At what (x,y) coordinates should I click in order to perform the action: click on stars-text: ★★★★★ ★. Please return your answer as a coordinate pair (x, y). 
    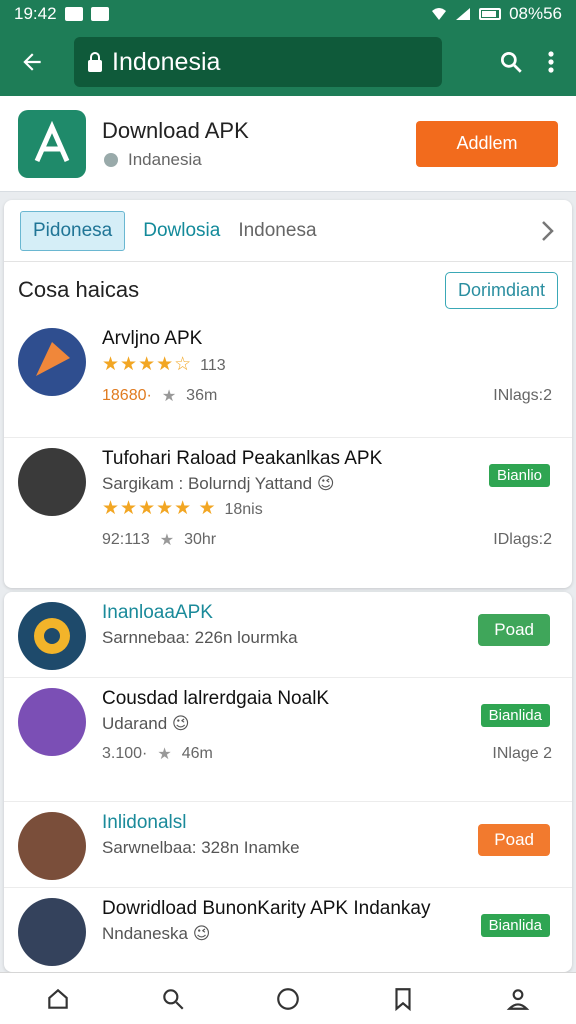
    Looking at the image, I should click on (159, 508).